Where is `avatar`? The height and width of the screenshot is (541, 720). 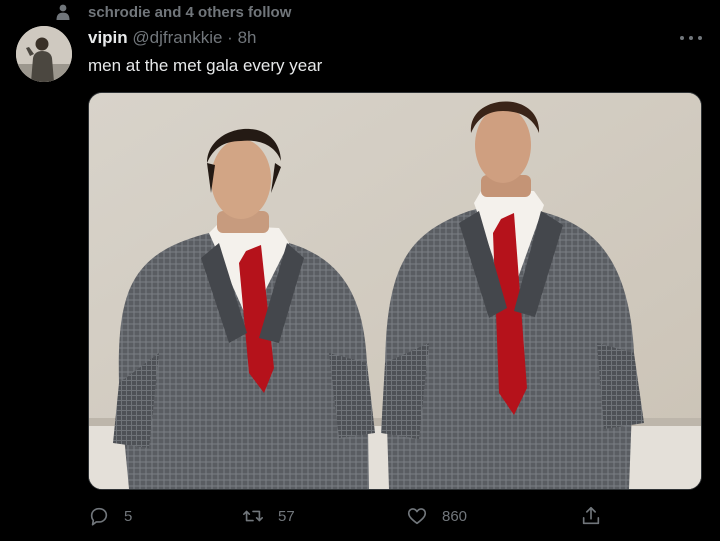 avatar is located at coordinates (44, 54).